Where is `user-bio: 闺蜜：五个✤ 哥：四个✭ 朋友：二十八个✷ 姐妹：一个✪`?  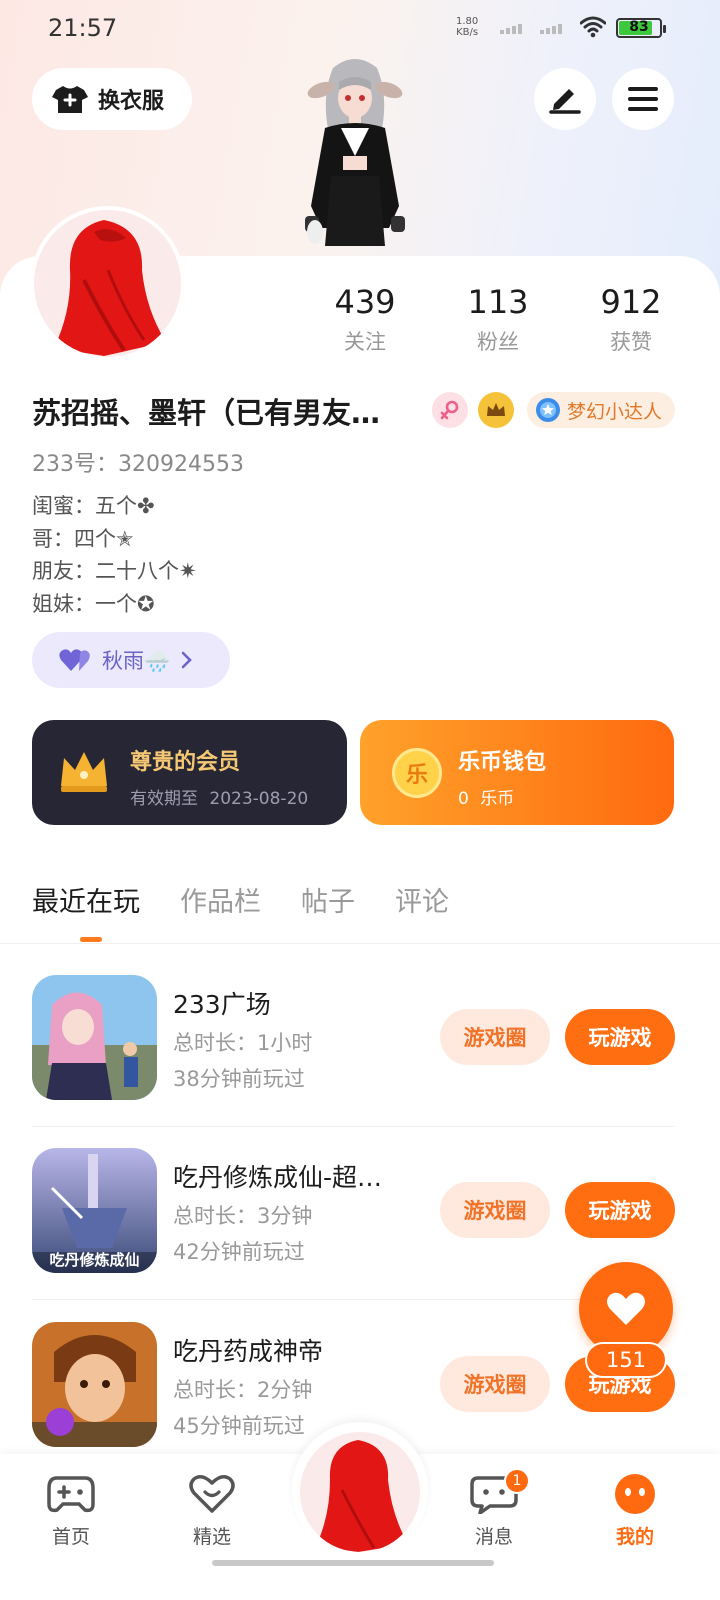 user-bio: 闺蜜：五个✤ 哥：四个✭ 朋友：二十八个✷ 姐妹：一个✪ is located at coordinates (114, 555).